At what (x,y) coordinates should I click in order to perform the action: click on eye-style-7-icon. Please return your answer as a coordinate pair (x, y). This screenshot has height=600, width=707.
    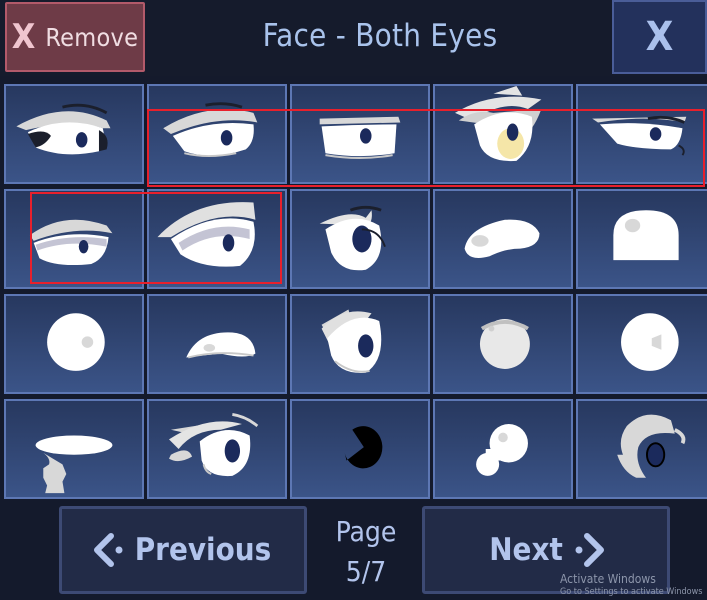
    Looking at the image, I should click on (206, 234).